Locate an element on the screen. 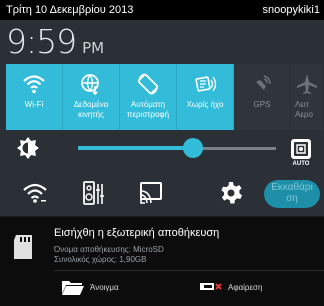 This screenshot has width=324, height=306. eject-icon is located at coordinates (211, 286).